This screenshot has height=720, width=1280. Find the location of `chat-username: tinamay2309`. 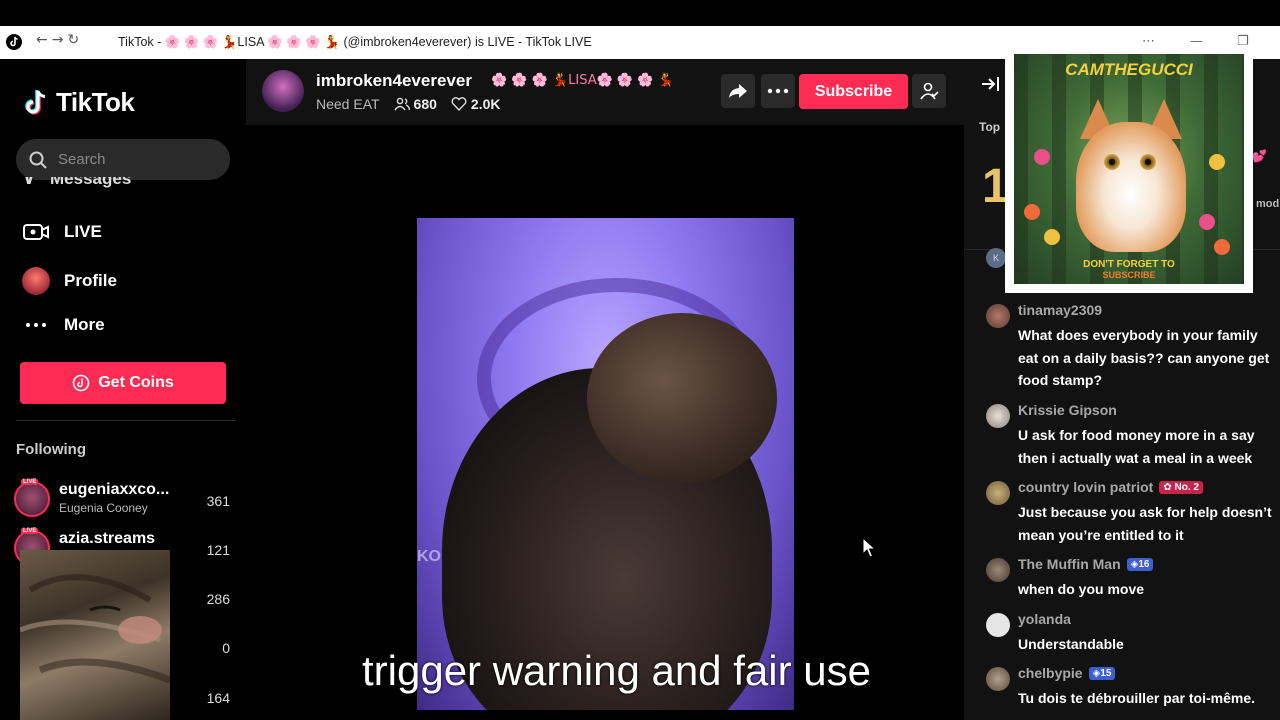

chat-username: tinamay2309 is located at coordinates (1060, 310).